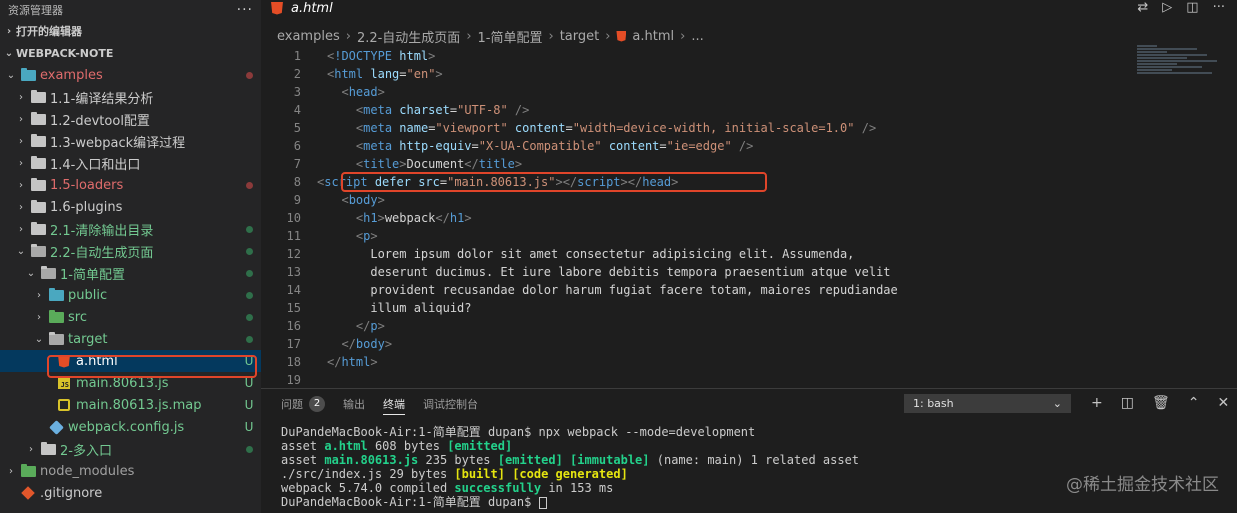  I want to click on tab-label: 终端, so click(394, 404).